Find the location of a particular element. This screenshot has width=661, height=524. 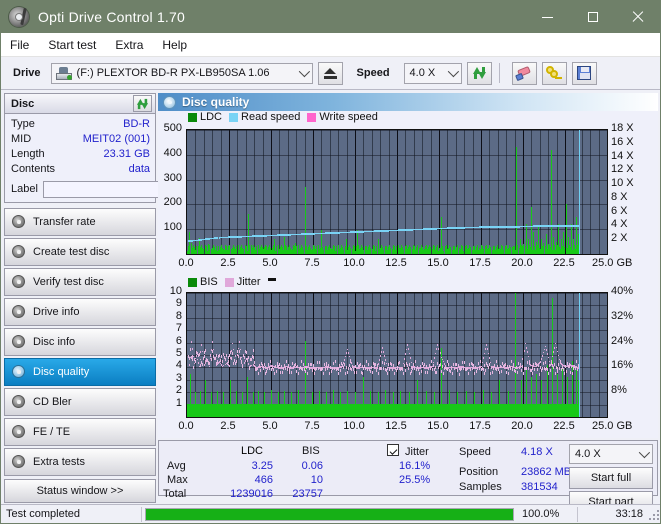

status-window-button: Status window >> is located at coordinates (80, 491).